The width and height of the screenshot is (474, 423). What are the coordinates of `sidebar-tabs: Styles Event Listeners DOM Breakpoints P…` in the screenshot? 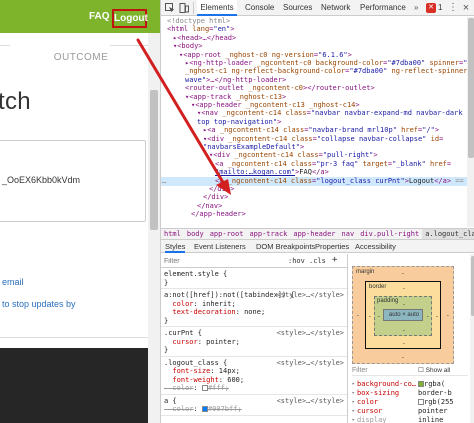 It's located at (317, 246).